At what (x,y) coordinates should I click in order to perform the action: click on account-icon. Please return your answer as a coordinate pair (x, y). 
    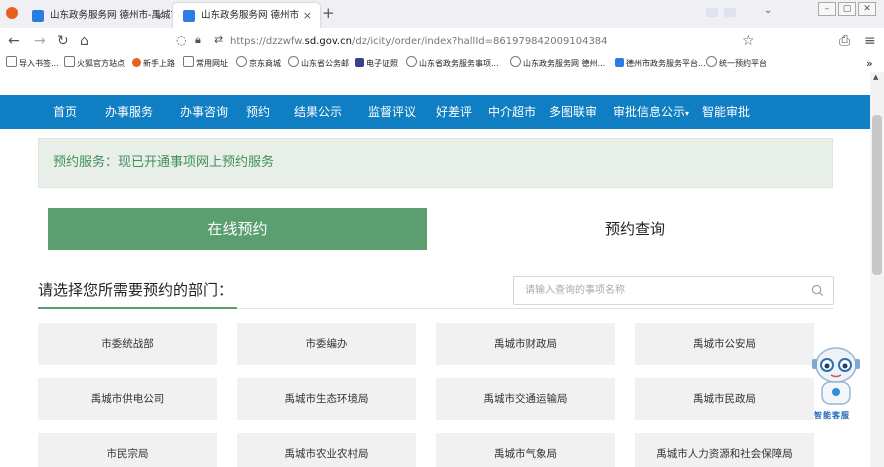
    Looking at the image, I should click on (712, 12).